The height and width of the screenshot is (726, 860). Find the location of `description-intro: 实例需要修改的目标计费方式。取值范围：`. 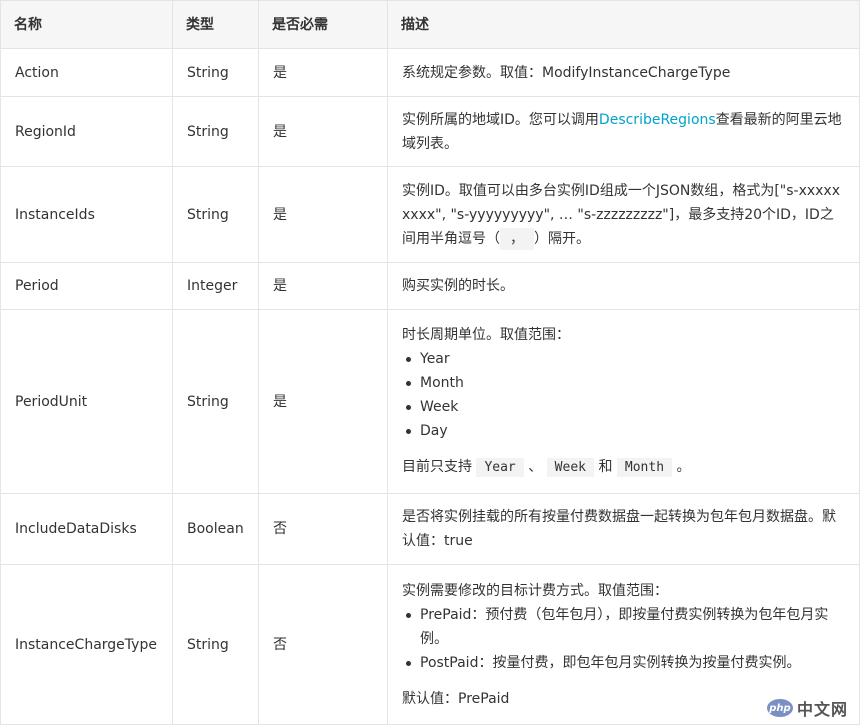

description-intro: 实例需要修改的目标计费方式。取值范围： is located at coordinates (535, 590).